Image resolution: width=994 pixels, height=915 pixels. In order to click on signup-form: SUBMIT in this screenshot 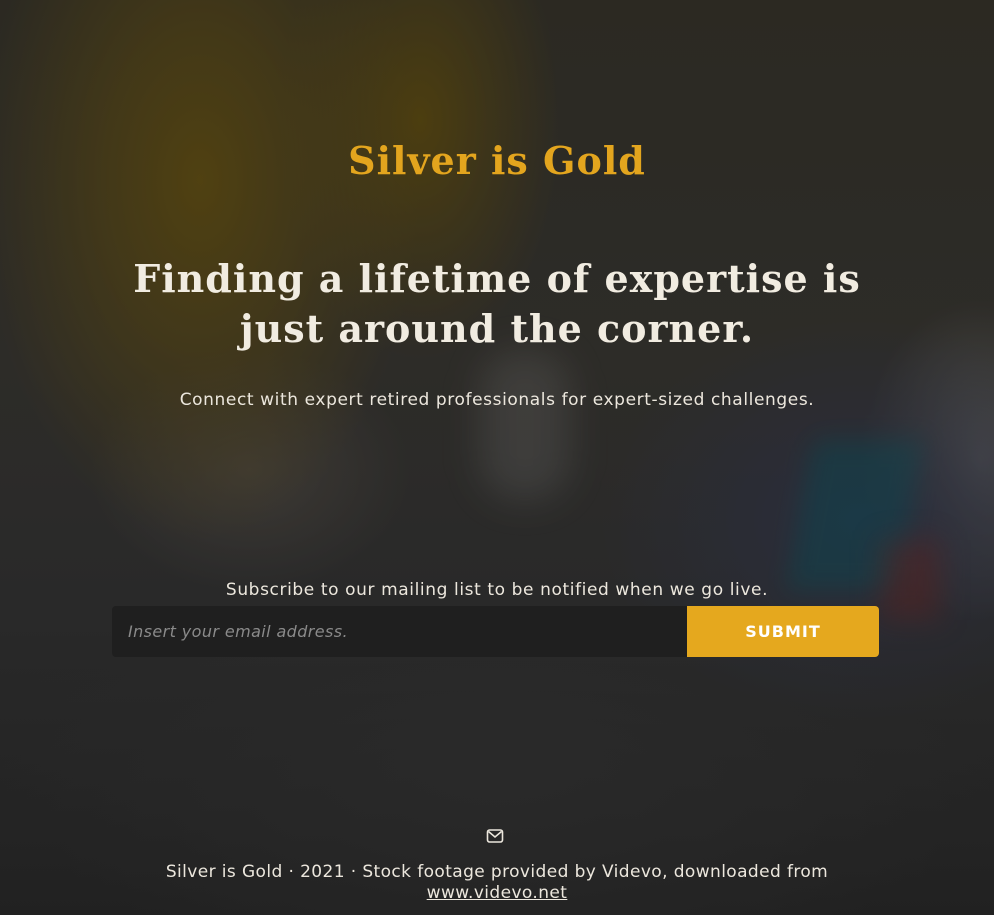, I will do `click(495, 631)`.